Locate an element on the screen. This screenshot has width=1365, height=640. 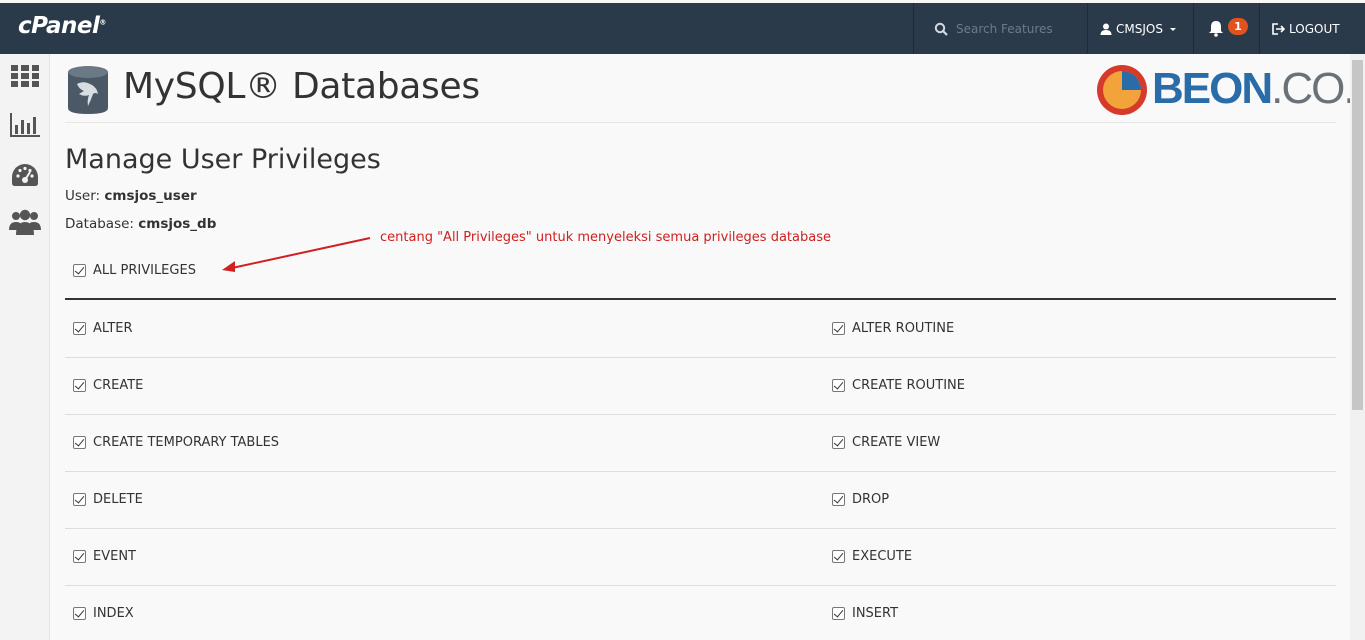
dashboard-gauge-icon is located at coordinates (25, 175).